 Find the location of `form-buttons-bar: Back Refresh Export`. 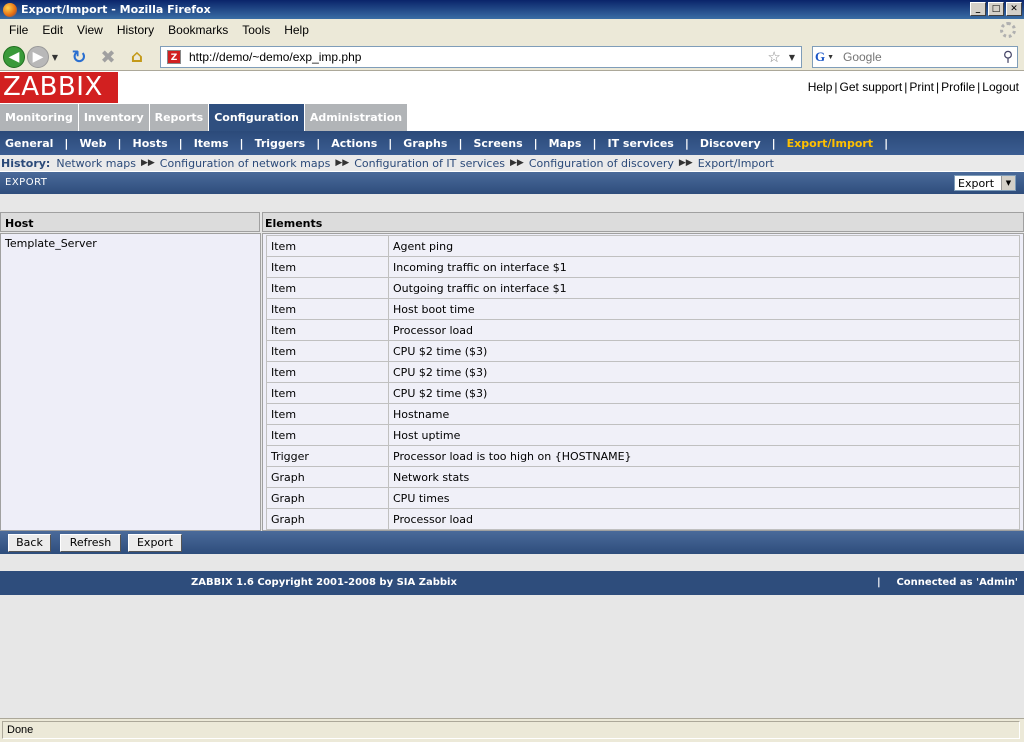

form-buttons-bar: Back Refresh Export is located at coordinates (512, 542).